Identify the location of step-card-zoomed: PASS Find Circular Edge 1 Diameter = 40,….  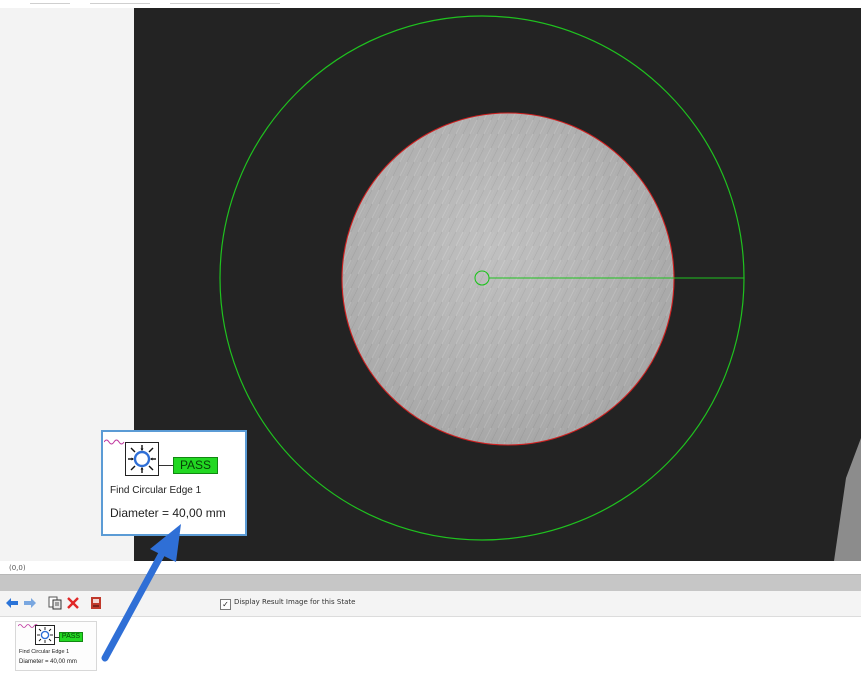
(174, 483).